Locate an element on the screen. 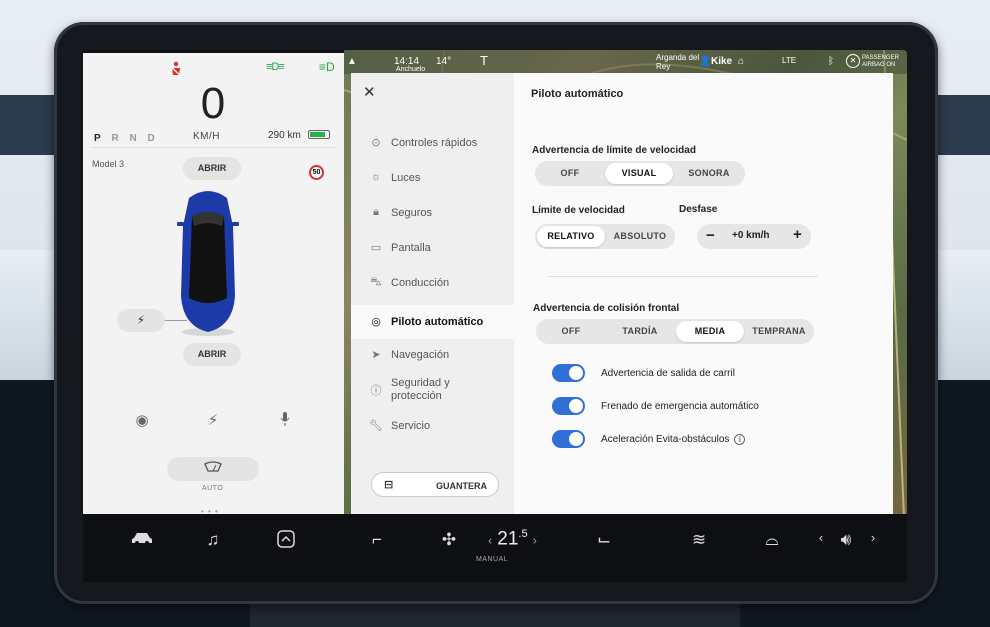 This screenshot has height=627, width=990. seatbelt-warning-icon is located at coordinates (176, 69).